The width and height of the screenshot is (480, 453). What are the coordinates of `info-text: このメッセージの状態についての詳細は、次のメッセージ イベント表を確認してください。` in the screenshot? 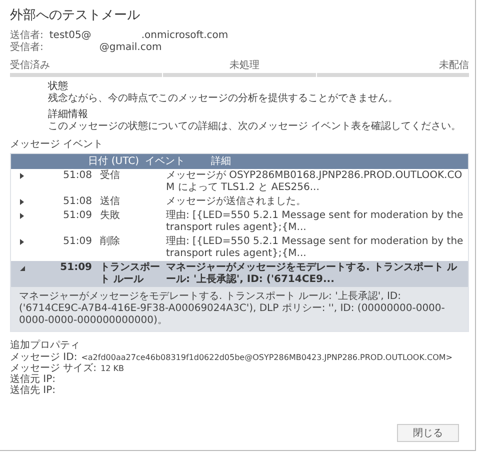 It's located at (255, 127).